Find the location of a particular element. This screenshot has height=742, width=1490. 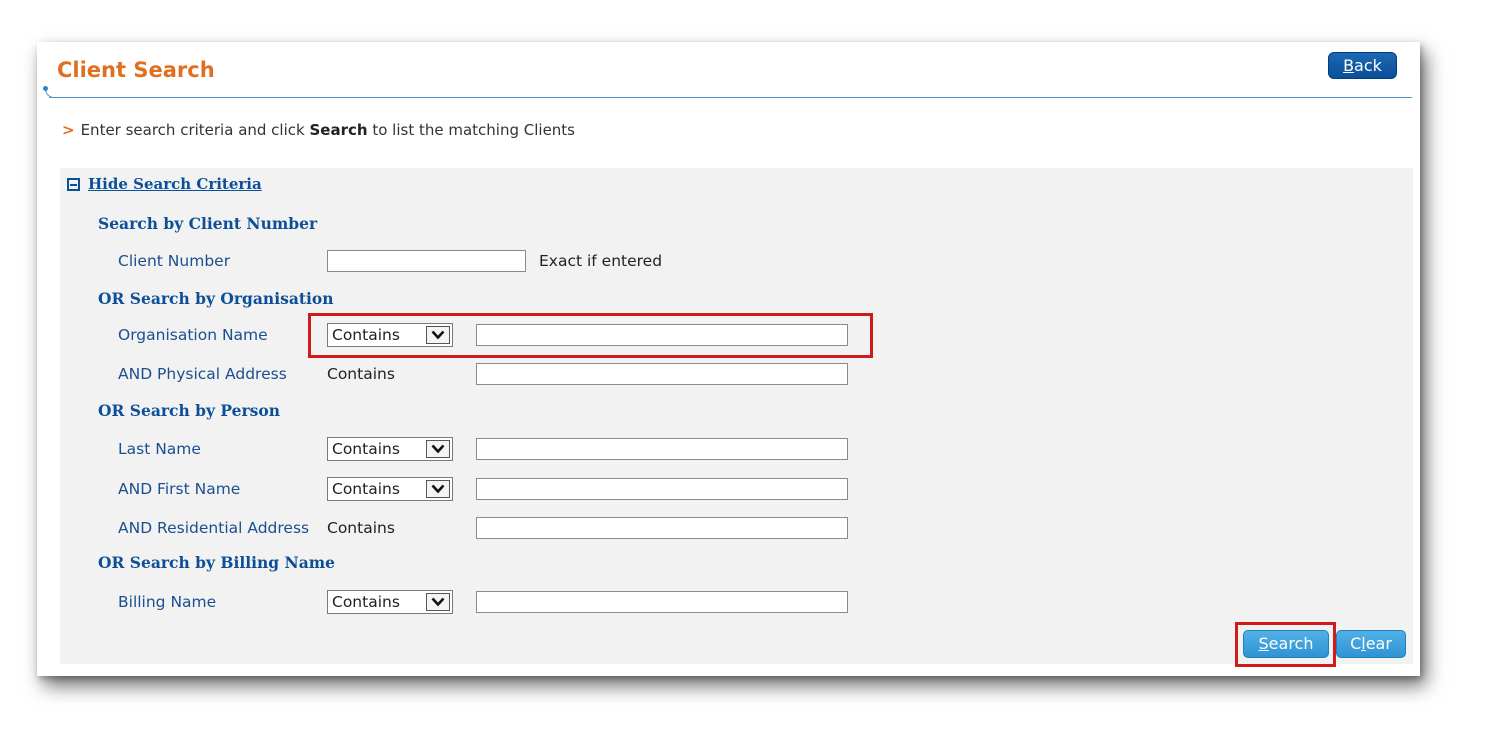

back-button-label: ack is located at coordinates (1368, 65).